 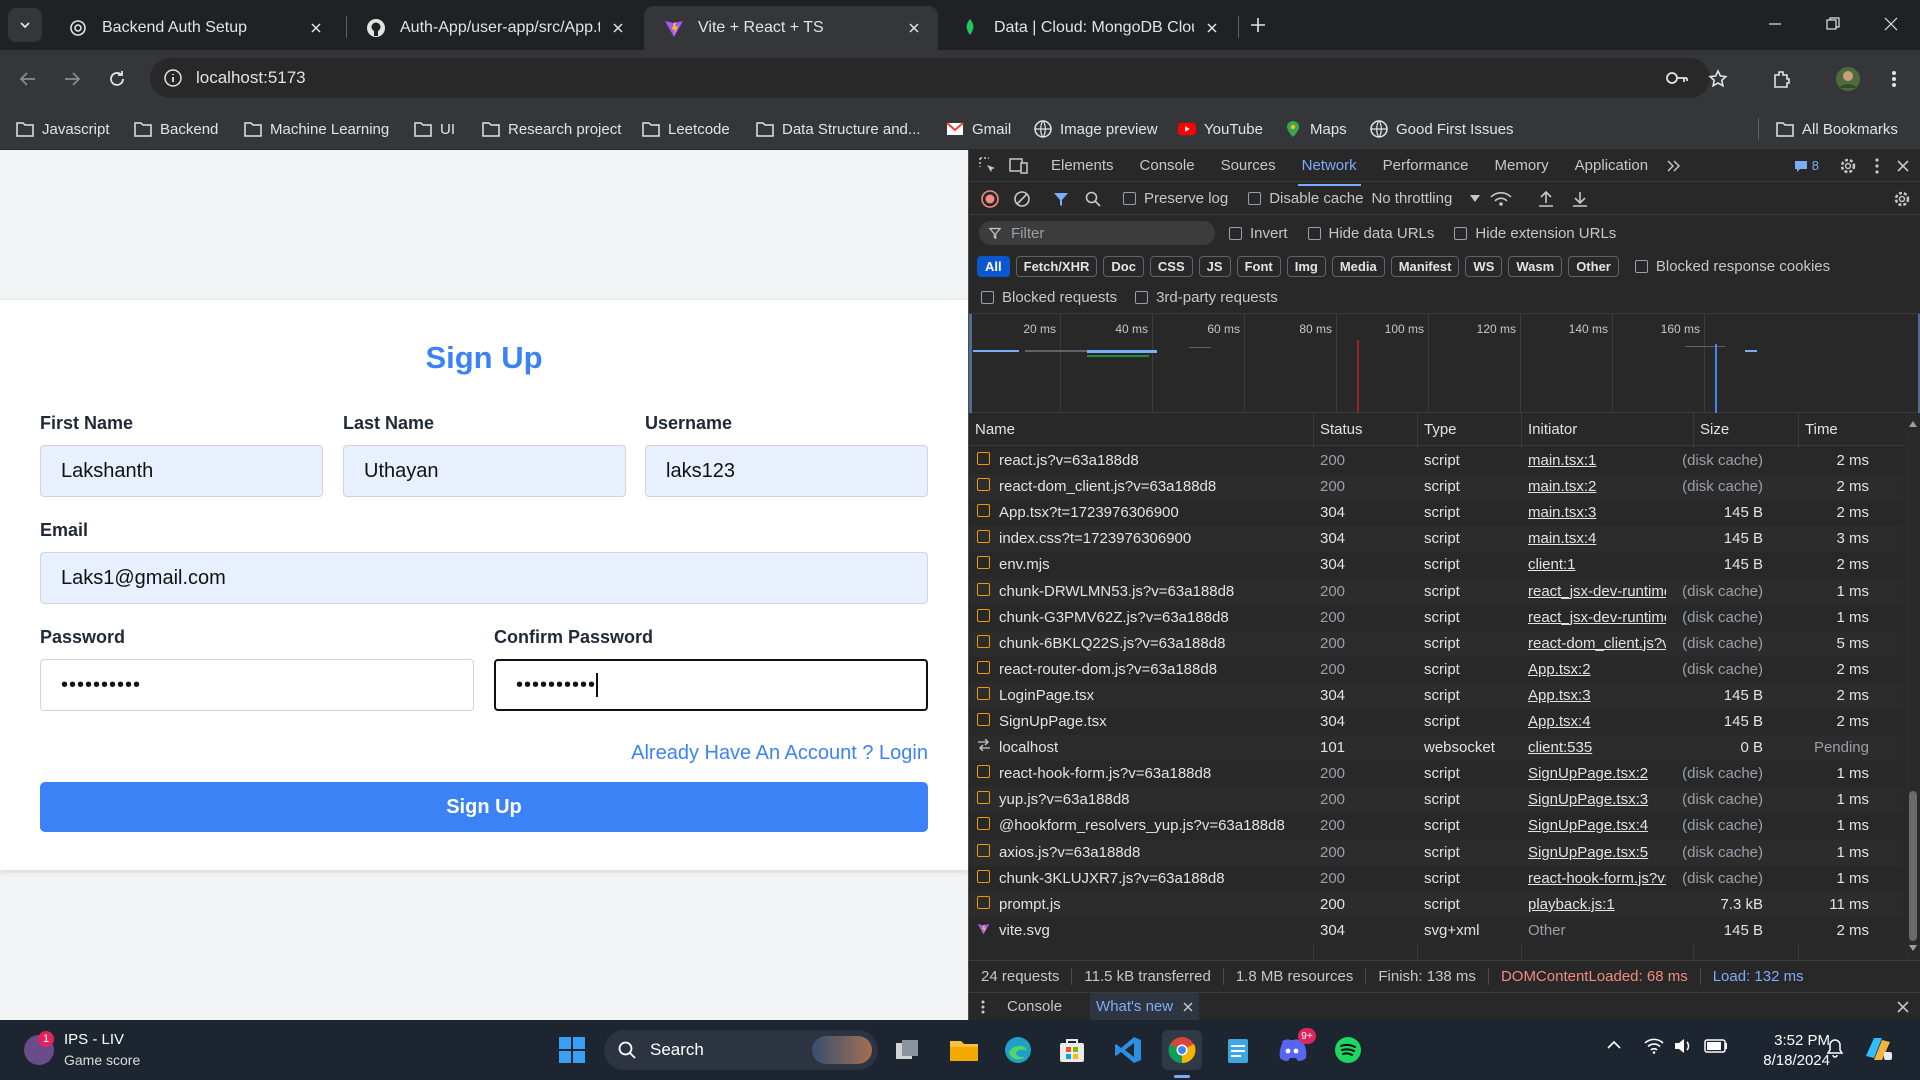 What do you see at coordinates (1597, 878) in the screenshot?
I see `cell-initiator: react-hook-form.js?v=63a` at bounding box center [1597, 878].